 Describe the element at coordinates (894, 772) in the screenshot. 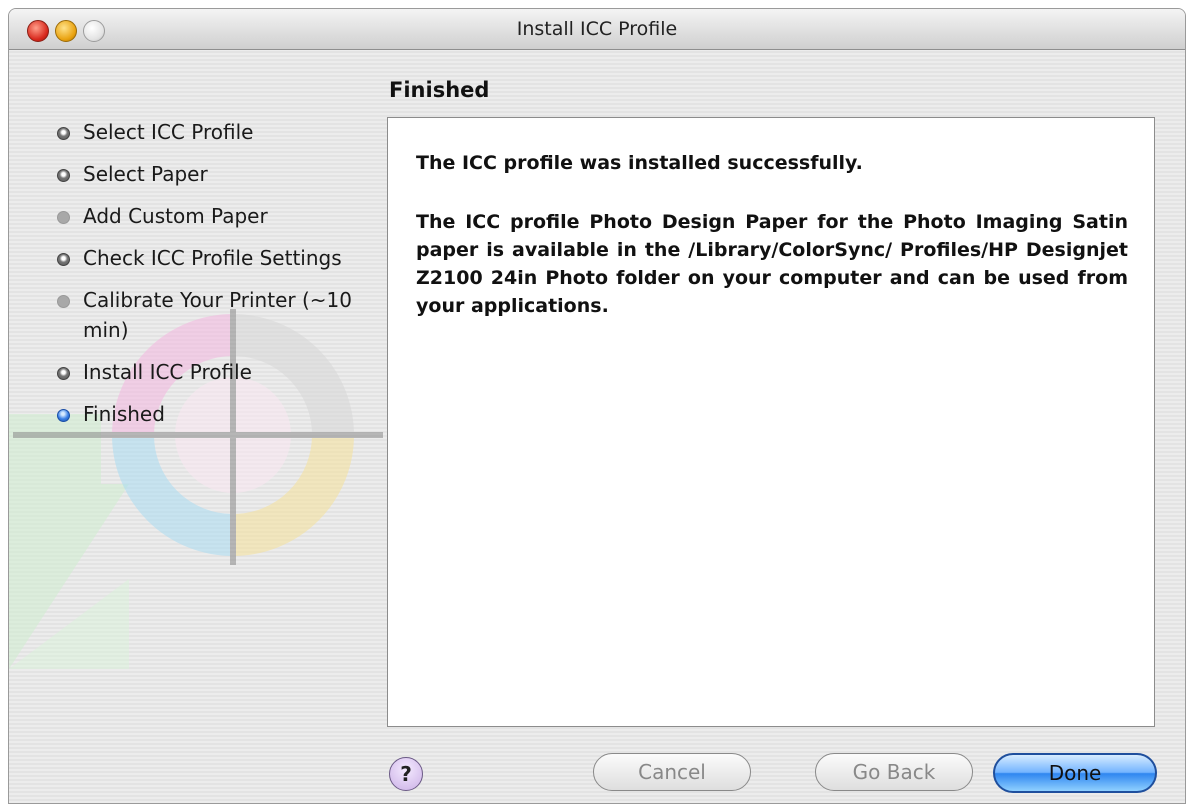

I see `go-back-button: Go Back` at that location.